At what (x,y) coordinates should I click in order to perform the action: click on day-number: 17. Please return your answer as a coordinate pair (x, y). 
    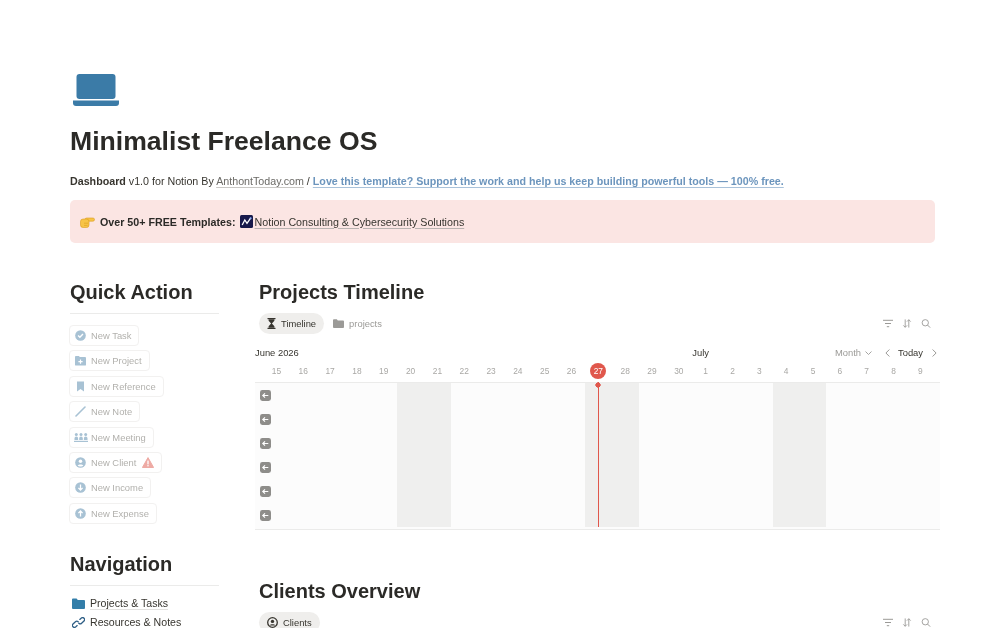
    Looking at the image, I should click on (330, 371).